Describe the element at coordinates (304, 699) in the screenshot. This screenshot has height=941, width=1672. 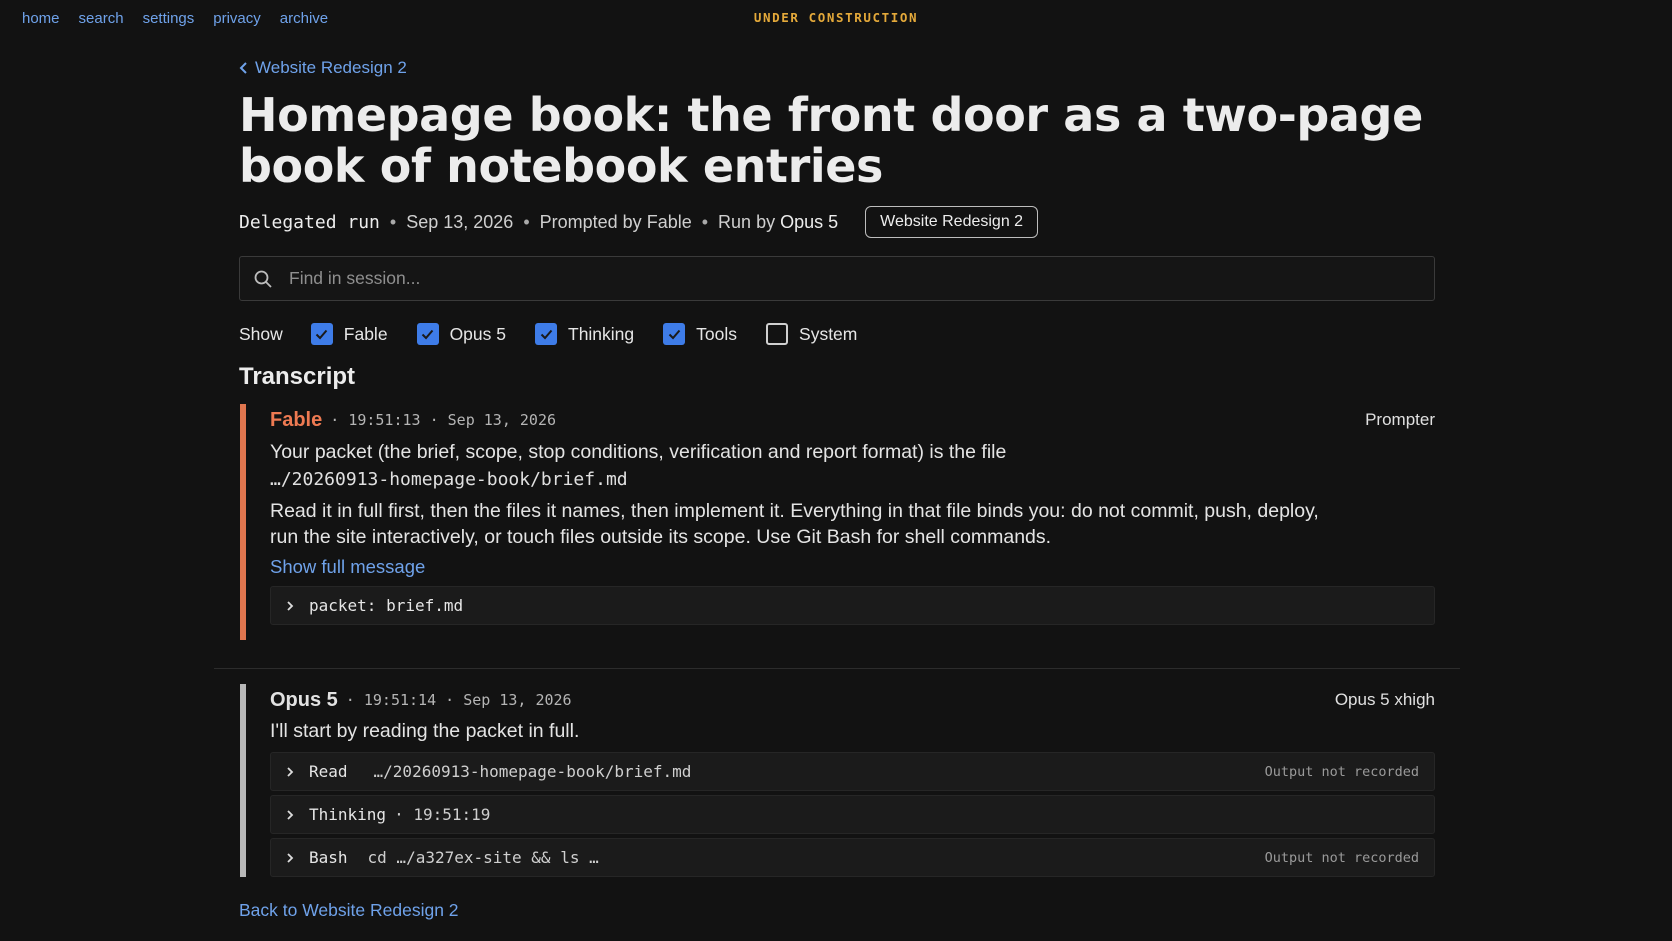
I see `message-author: Opus 5` at that location.